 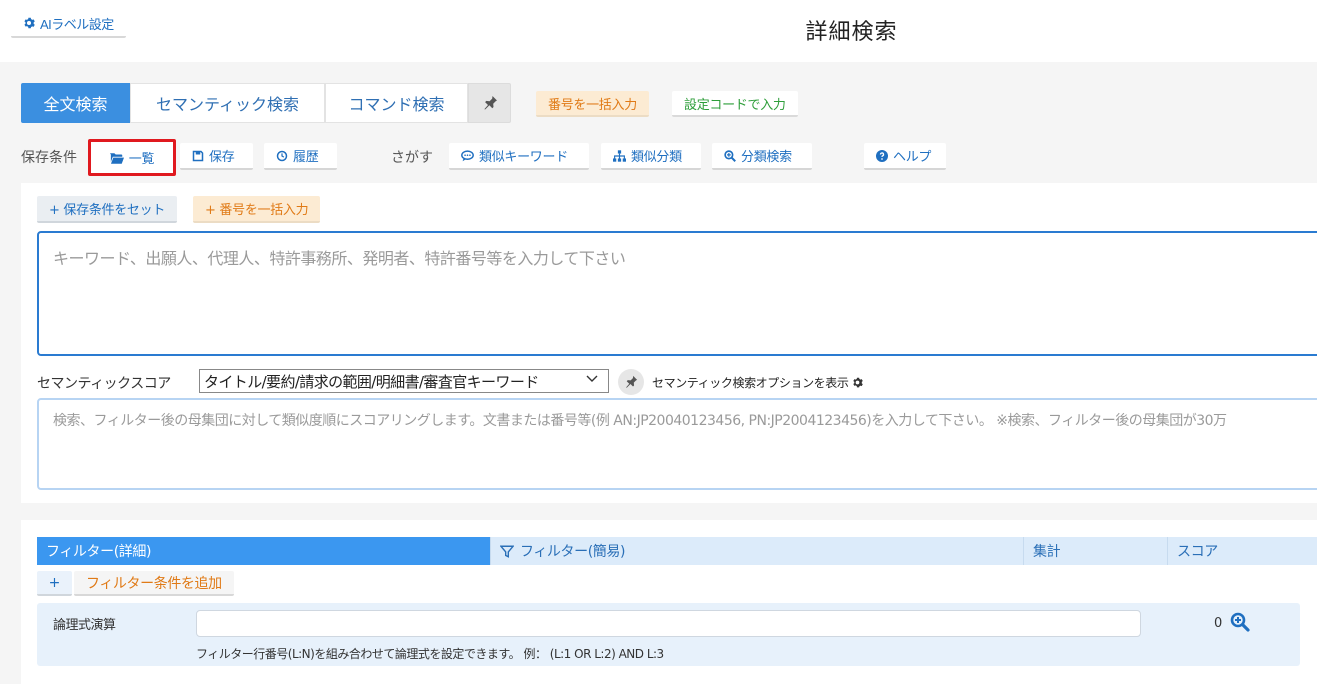 What do you see at coordinates (592, 379) in the screenshot?
I see `chevron-down-icon` at bounding box center [592, 379].